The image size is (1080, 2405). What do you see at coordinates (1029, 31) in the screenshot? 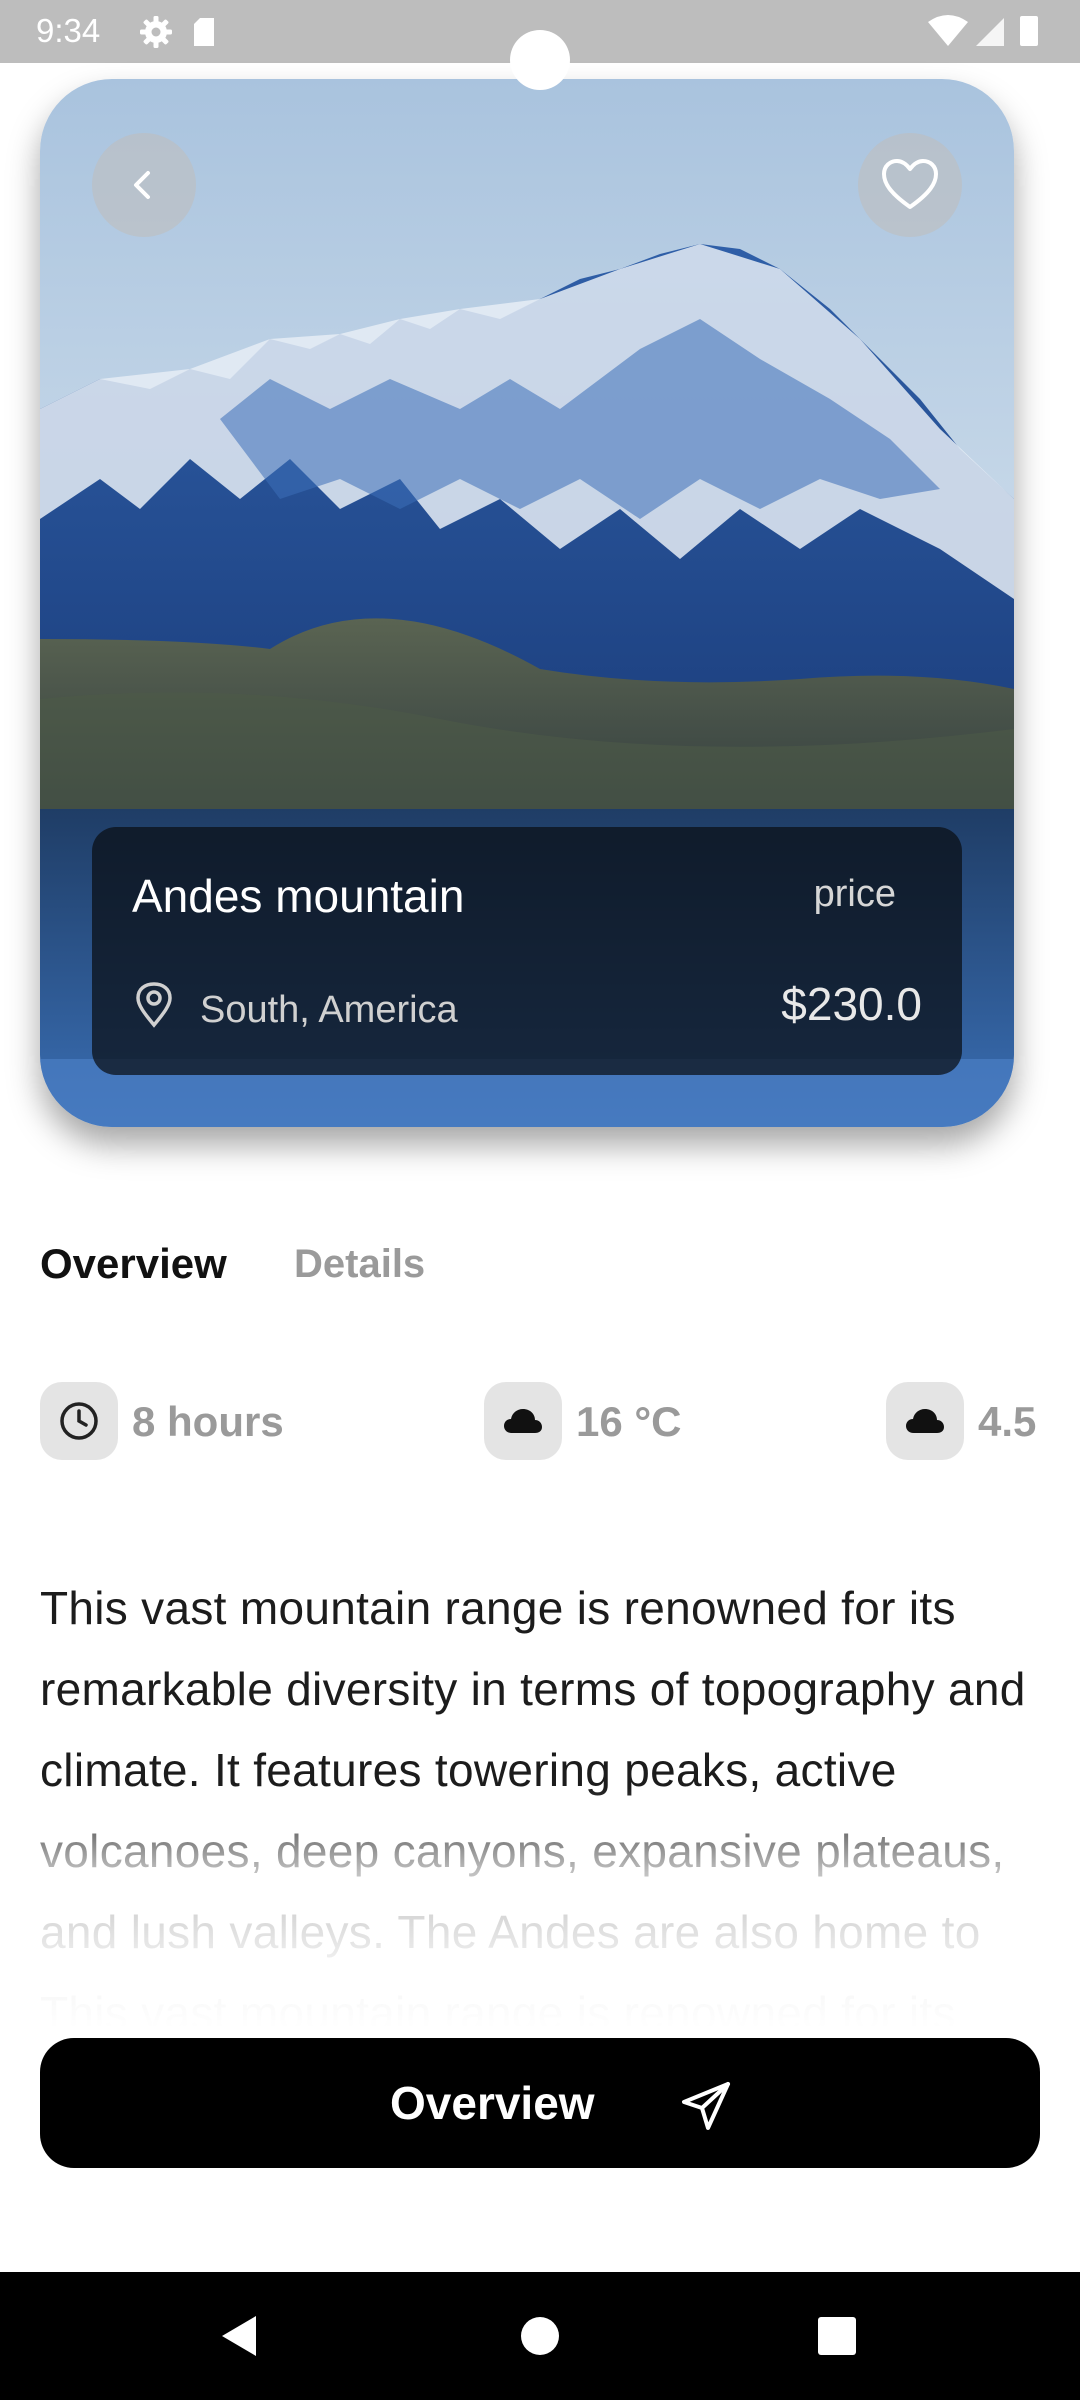
I see `battery-icon` at bounding box center [1029, 31].